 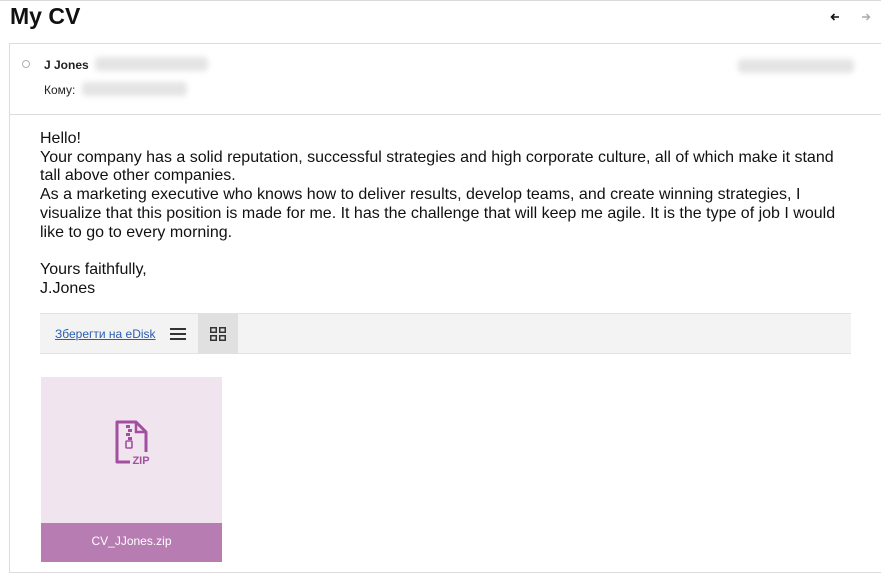 What do you see at coordinates (445, 333) in the screenshot?
I see `attachments-toolbar: Зберегти на eDisk` at bounding box center [445, 333].